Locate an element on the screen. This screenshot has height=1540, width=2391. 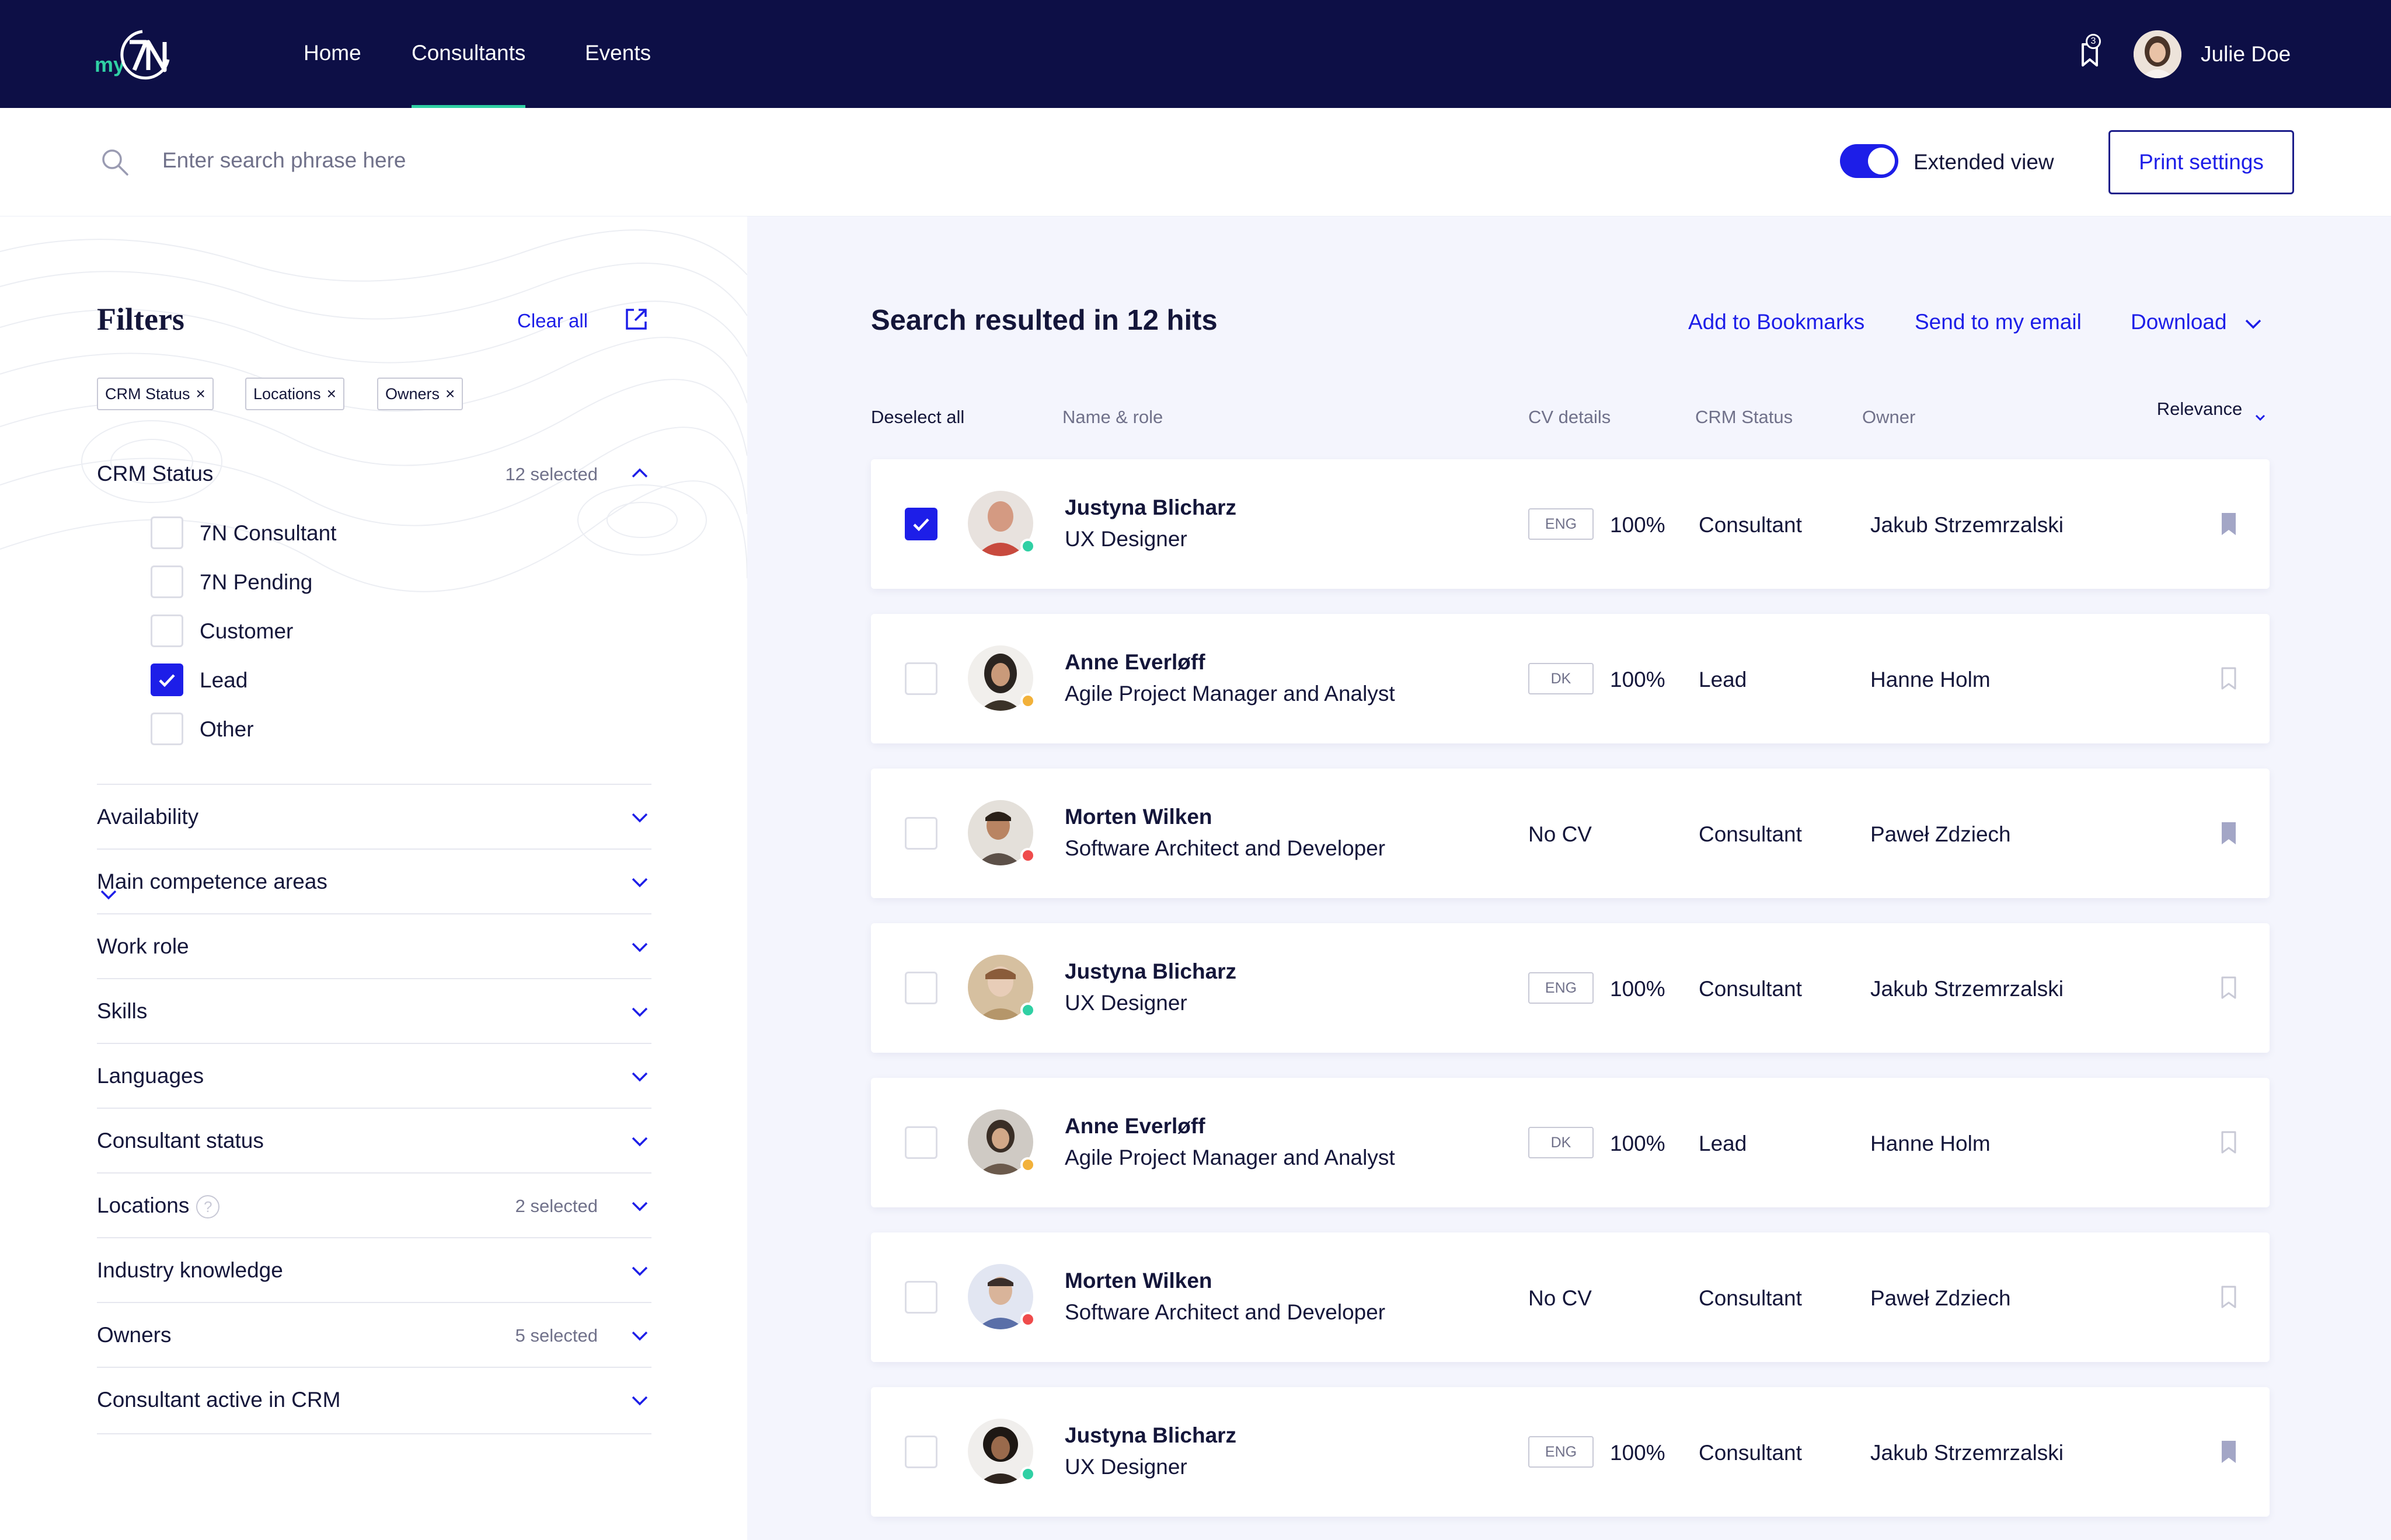
consultant-role: Software Architect and Developer is located at coordinates (1225, 1312).